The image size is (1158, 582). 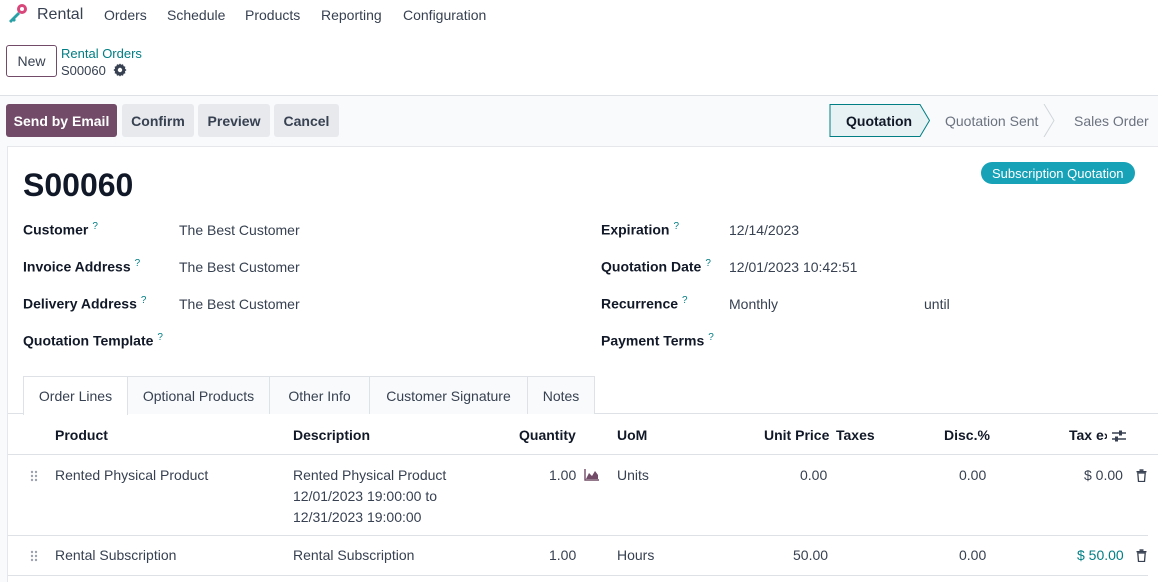 I want to click on menu-schedule: Schedule, so click(x=196, y=15).